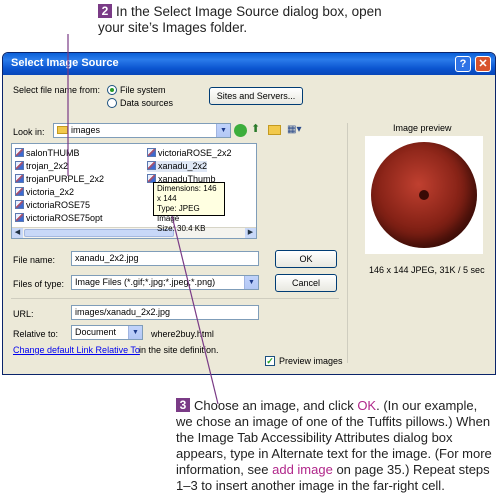 This screenshot has width=500, height=494. What do you see at coordinates (165, 312) in the screenshot?
I see `url-field: images/xanadu_2x2.jpg` at bounding box center [165, 312].